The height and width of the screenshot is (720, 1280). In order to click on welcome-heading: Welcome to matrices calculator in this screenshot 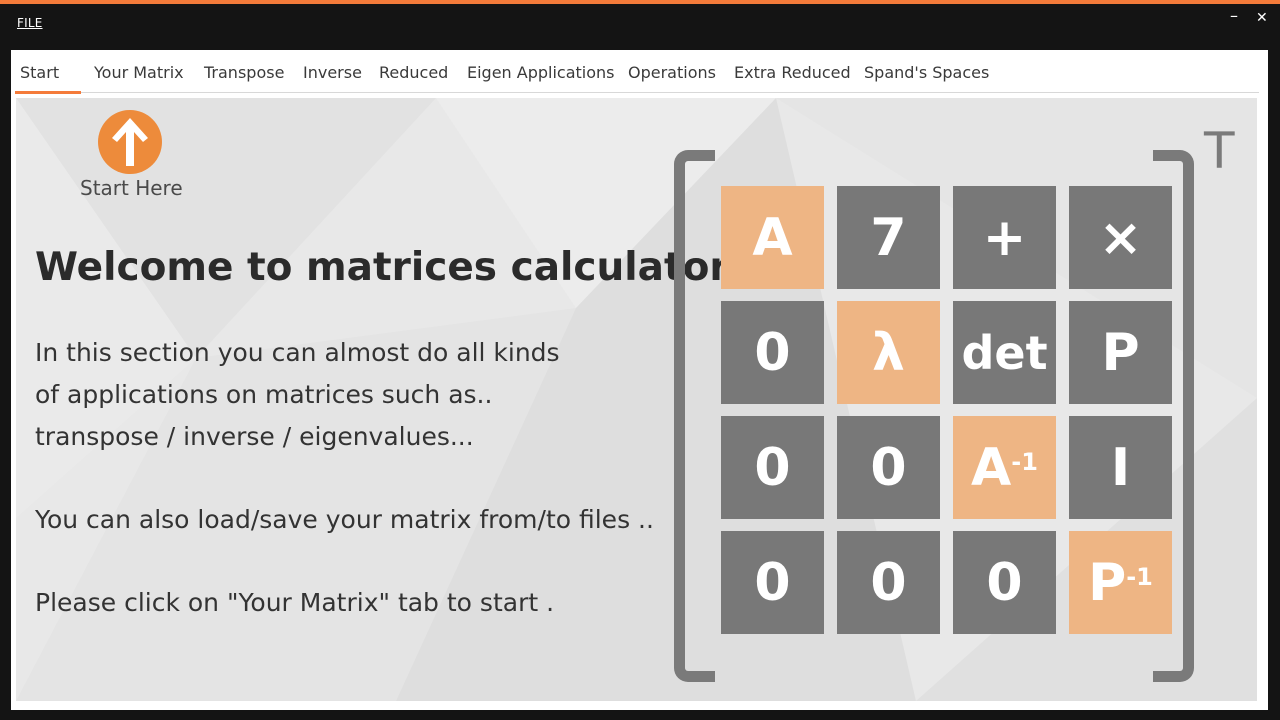, I will do `click(382, 267)`.